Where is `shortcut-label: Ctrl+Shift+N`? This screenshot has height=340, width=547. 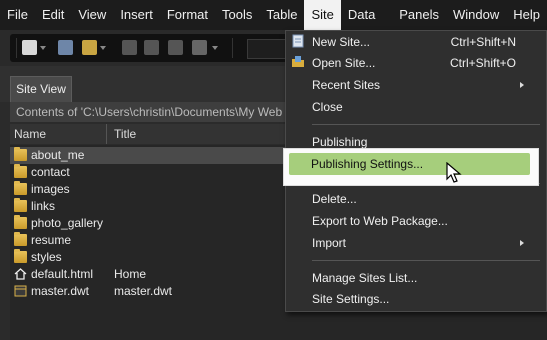
shortcut-label: Ctrl+Shift+N is located at coordinates (483, 42).